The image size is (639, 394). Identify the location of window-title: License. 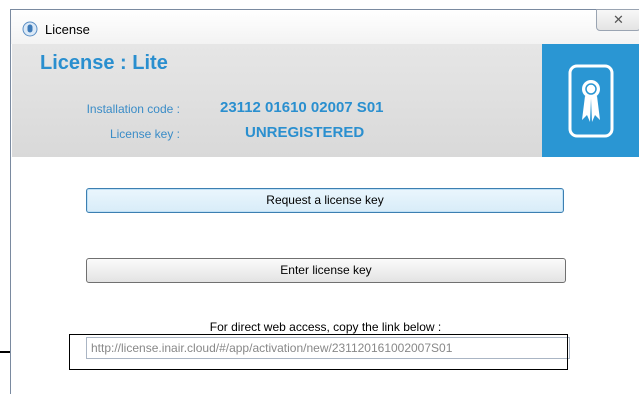
(67, 29).